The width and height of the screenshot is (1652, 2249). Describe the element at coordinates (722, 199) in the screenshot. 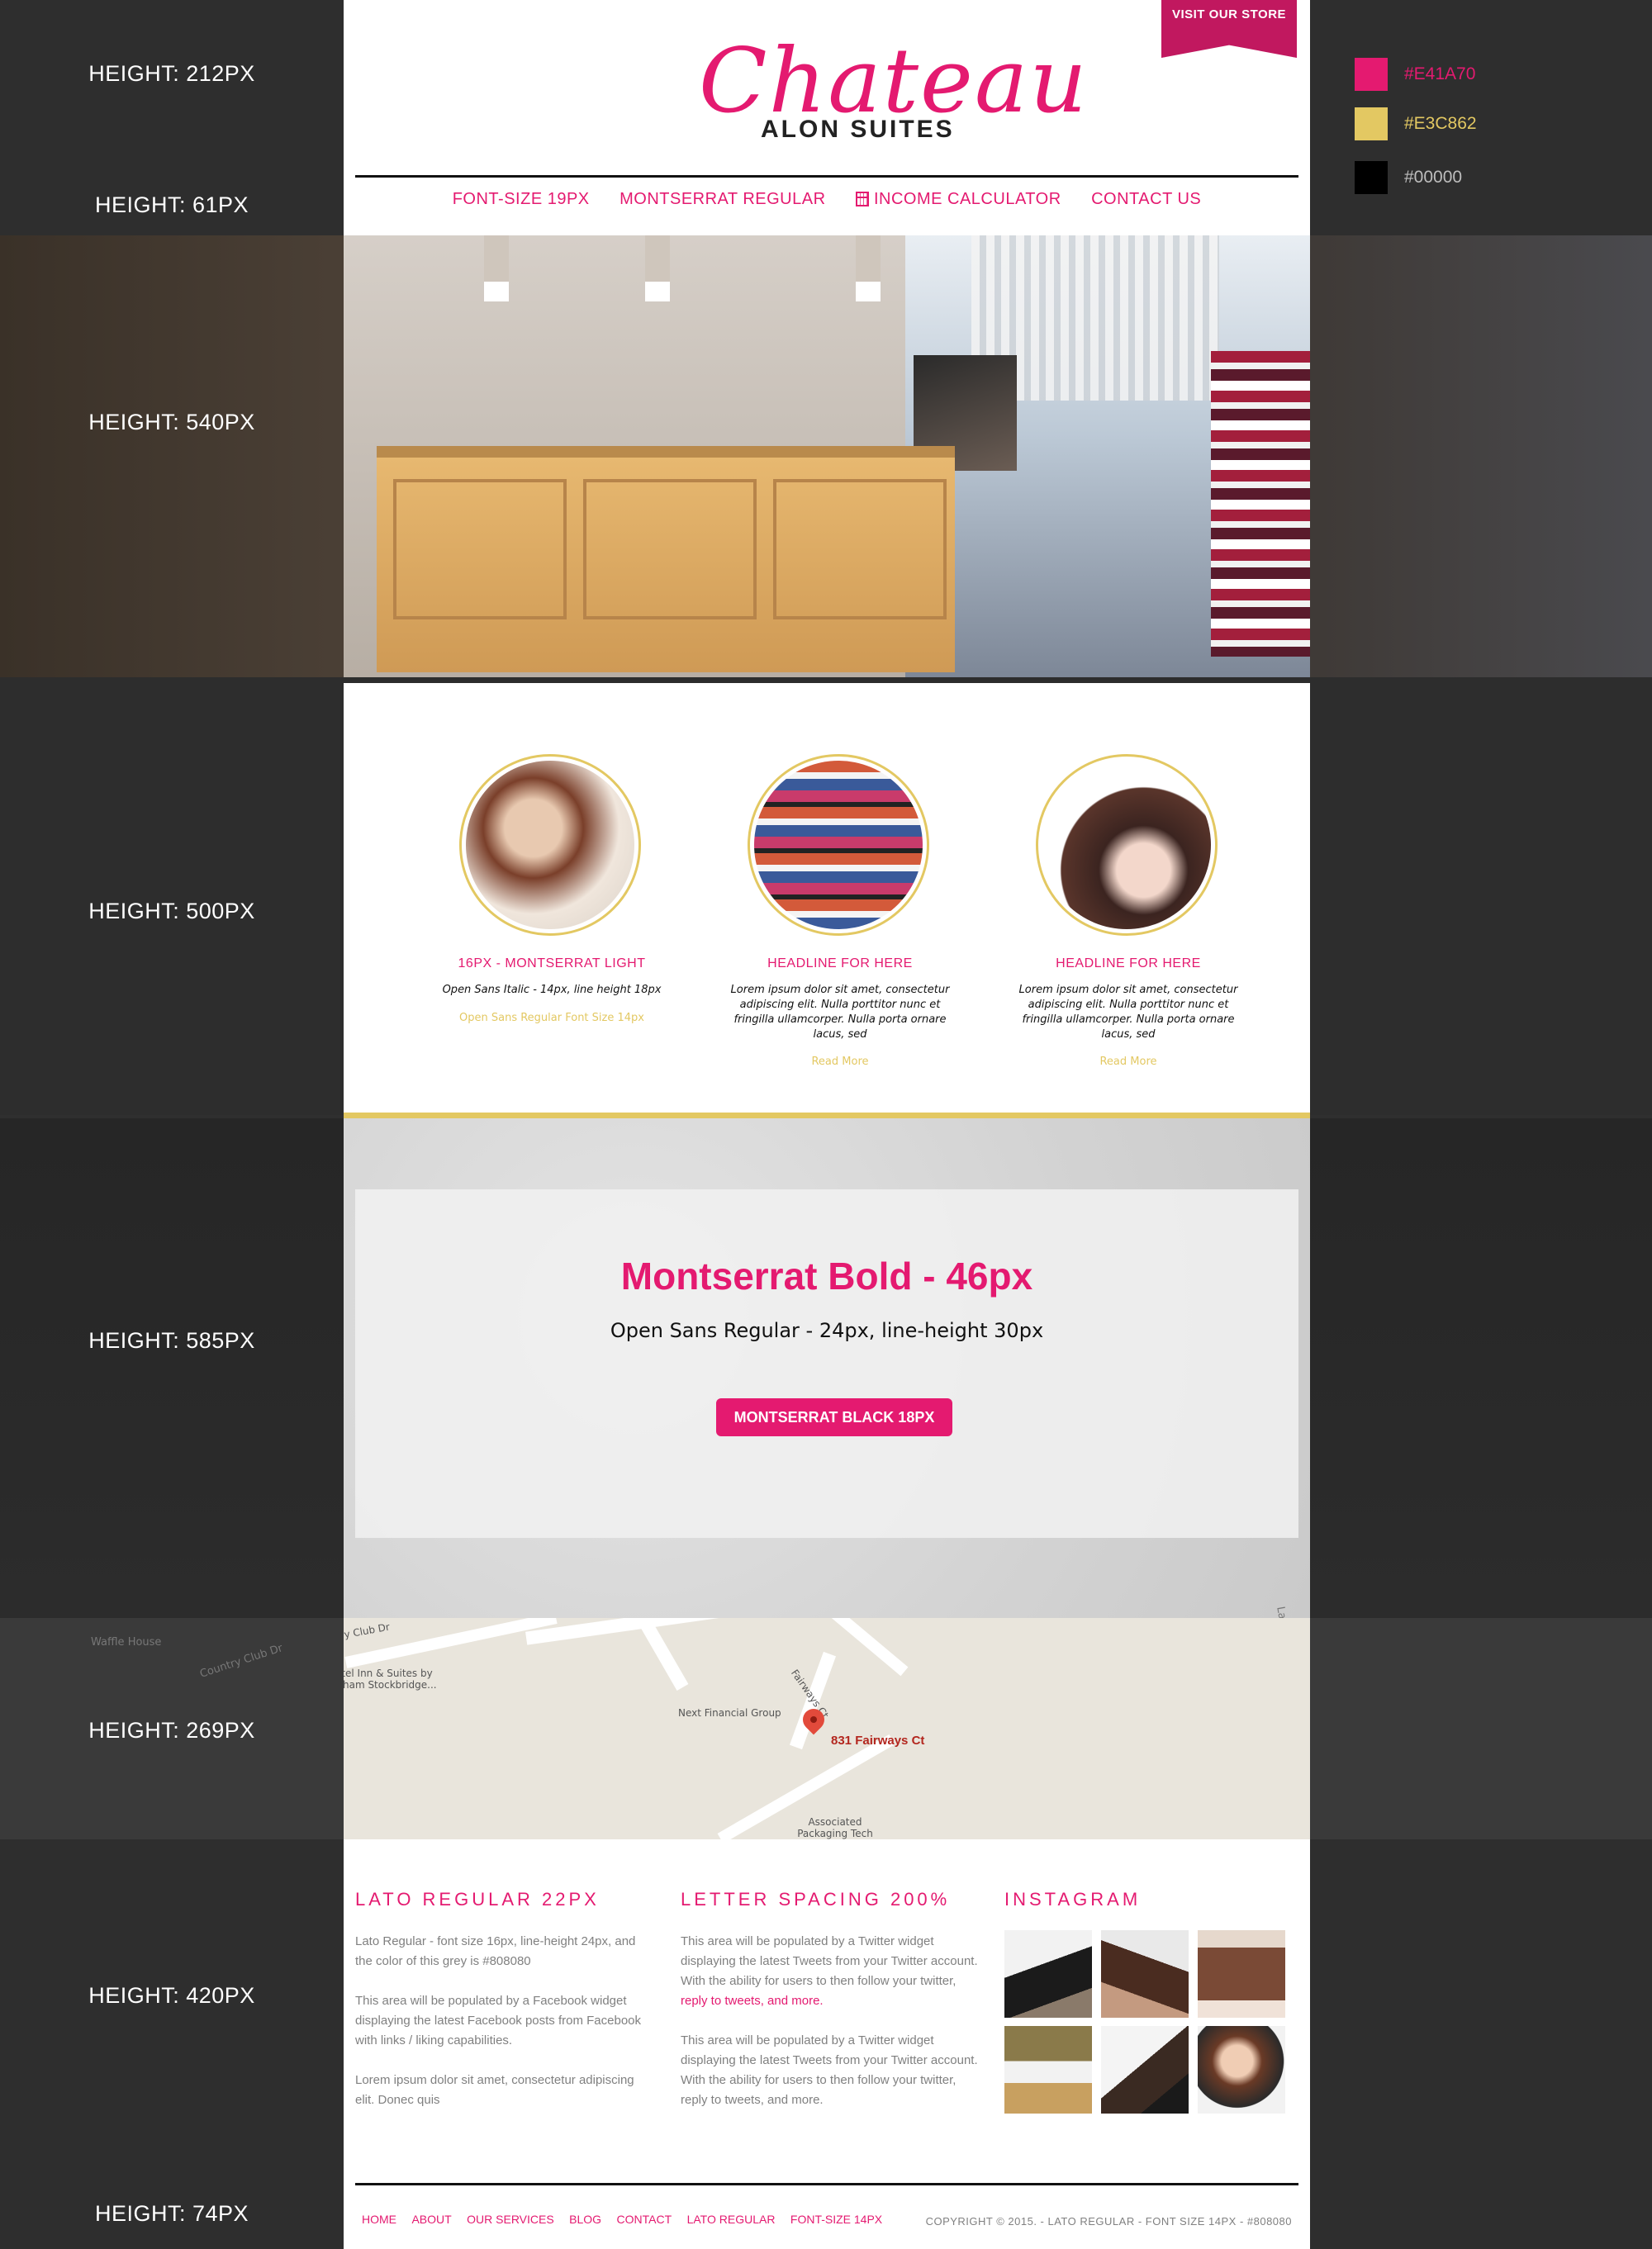

I see `nav-item-montserrat: MONTSERRAT REGULAR` at that location.